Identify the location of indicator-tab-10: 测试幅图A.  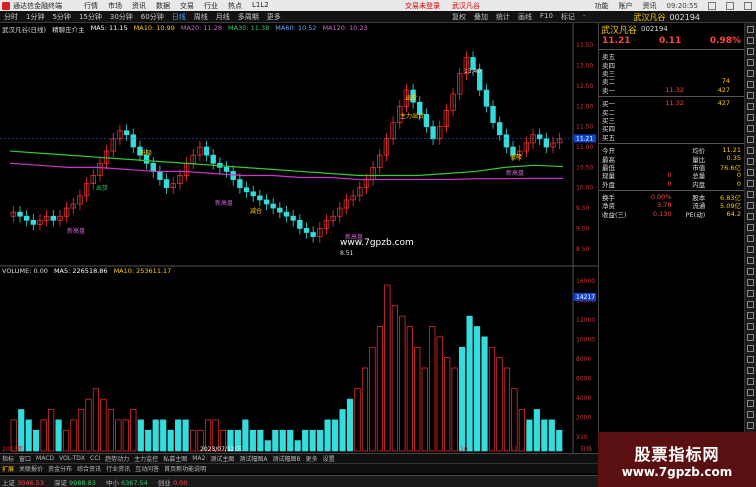
(253, 458).